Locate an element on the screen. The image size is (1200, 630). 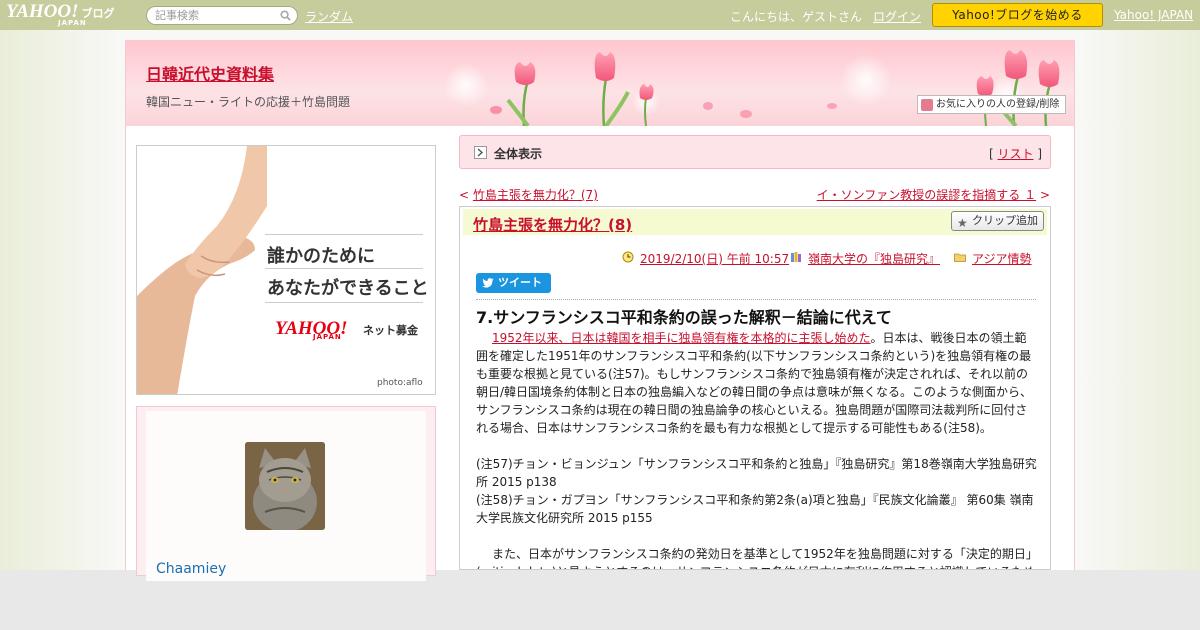
star-icon: ★ is located at coordinates (962, 223).